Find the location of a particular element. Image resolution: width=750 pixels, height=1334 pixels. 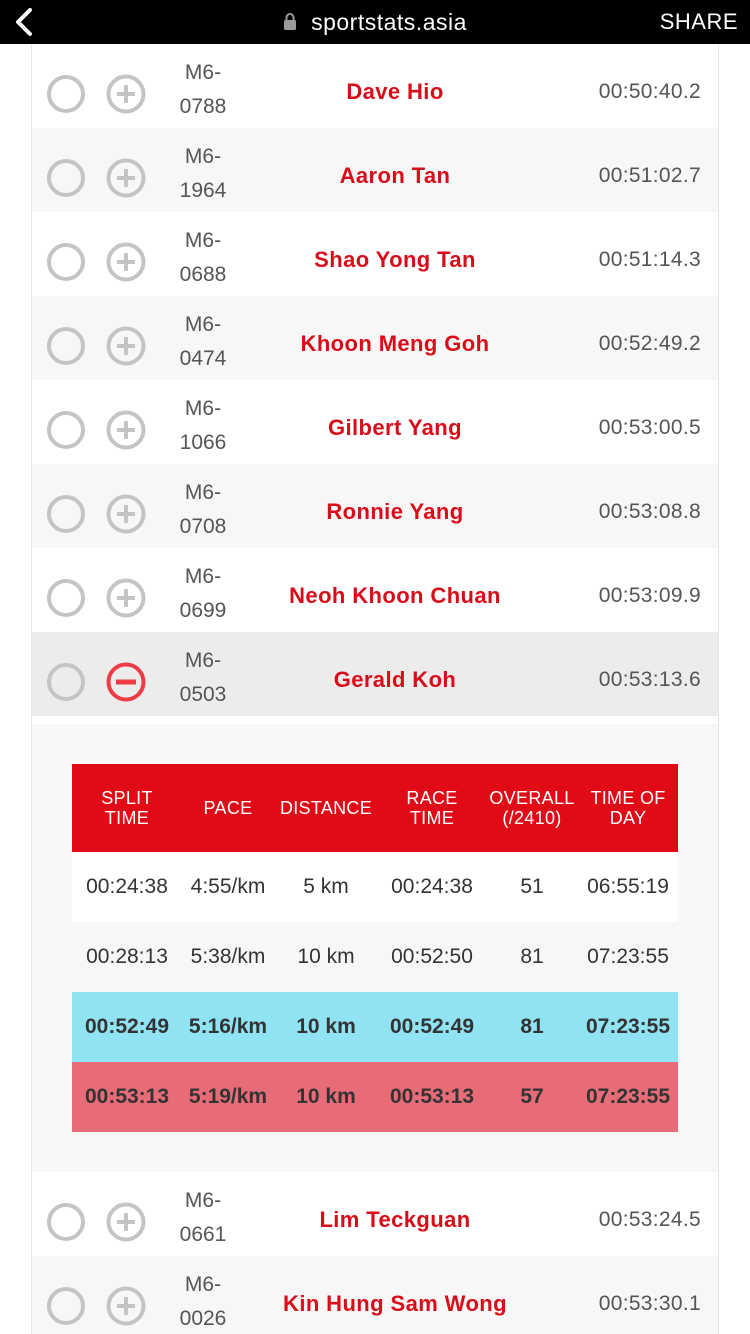

bib-number: M6- 1964 is located at coordinates (203, 173).